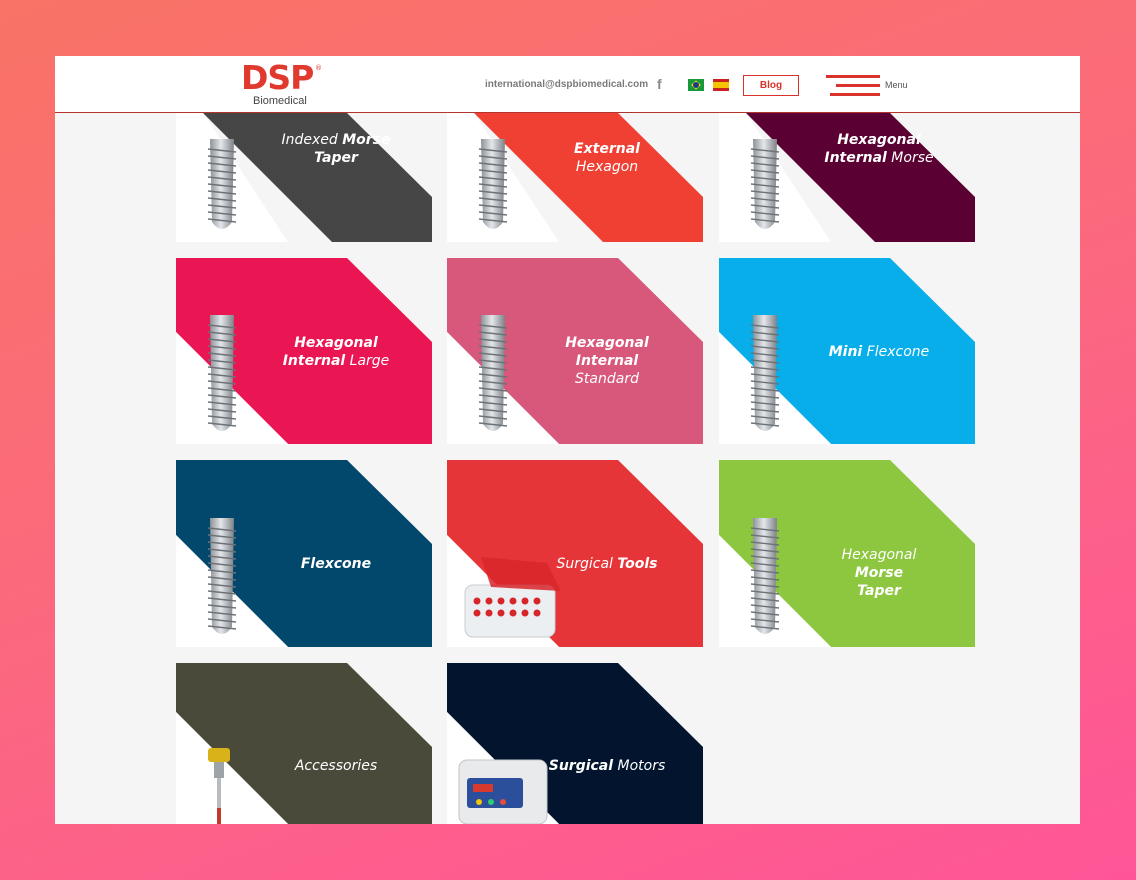  What do you see at coordinates (304, 177) in the screenshot?
I see `product-card: Indexed Morse Taper` at bounding box center [304, 177].